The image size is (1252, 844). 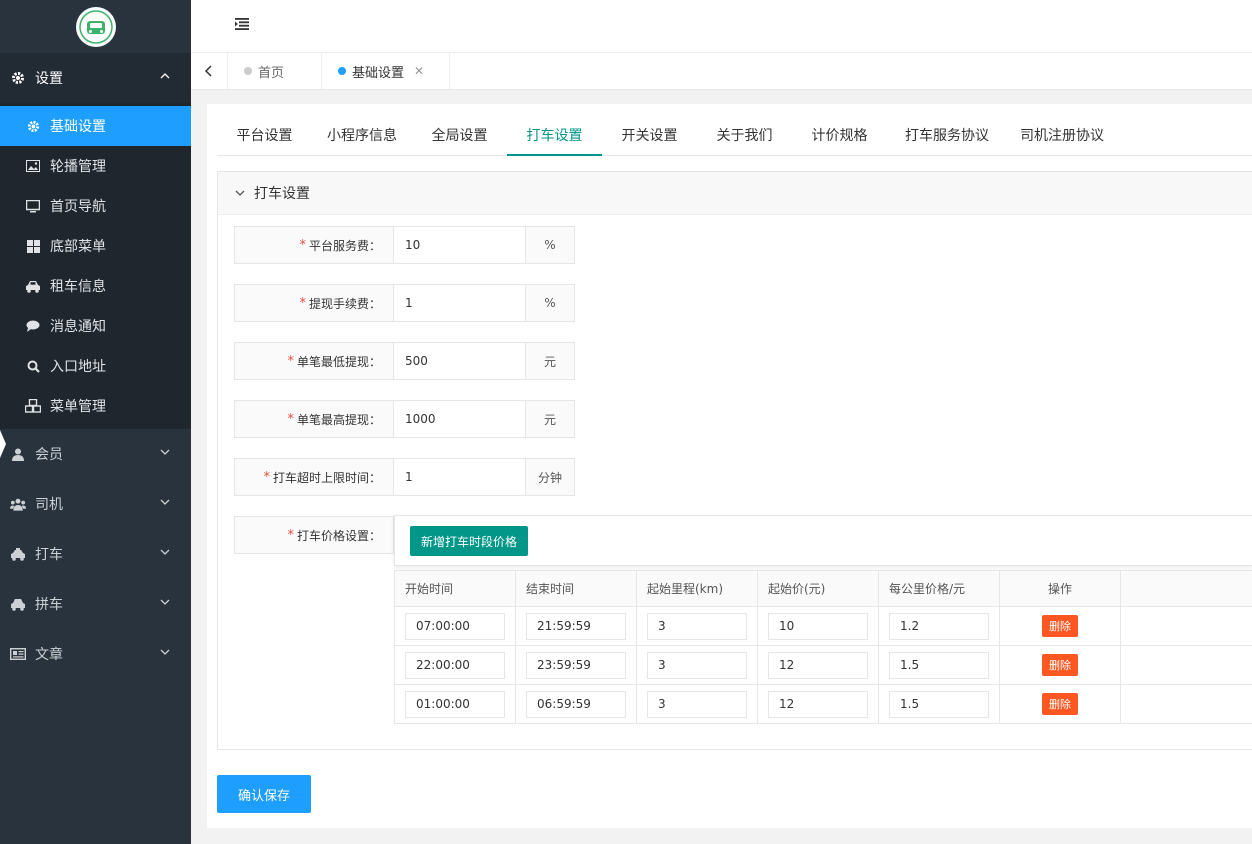 I want to click on tab-taxi-agreement: 打车服务协议, so click(x=947, y=130).